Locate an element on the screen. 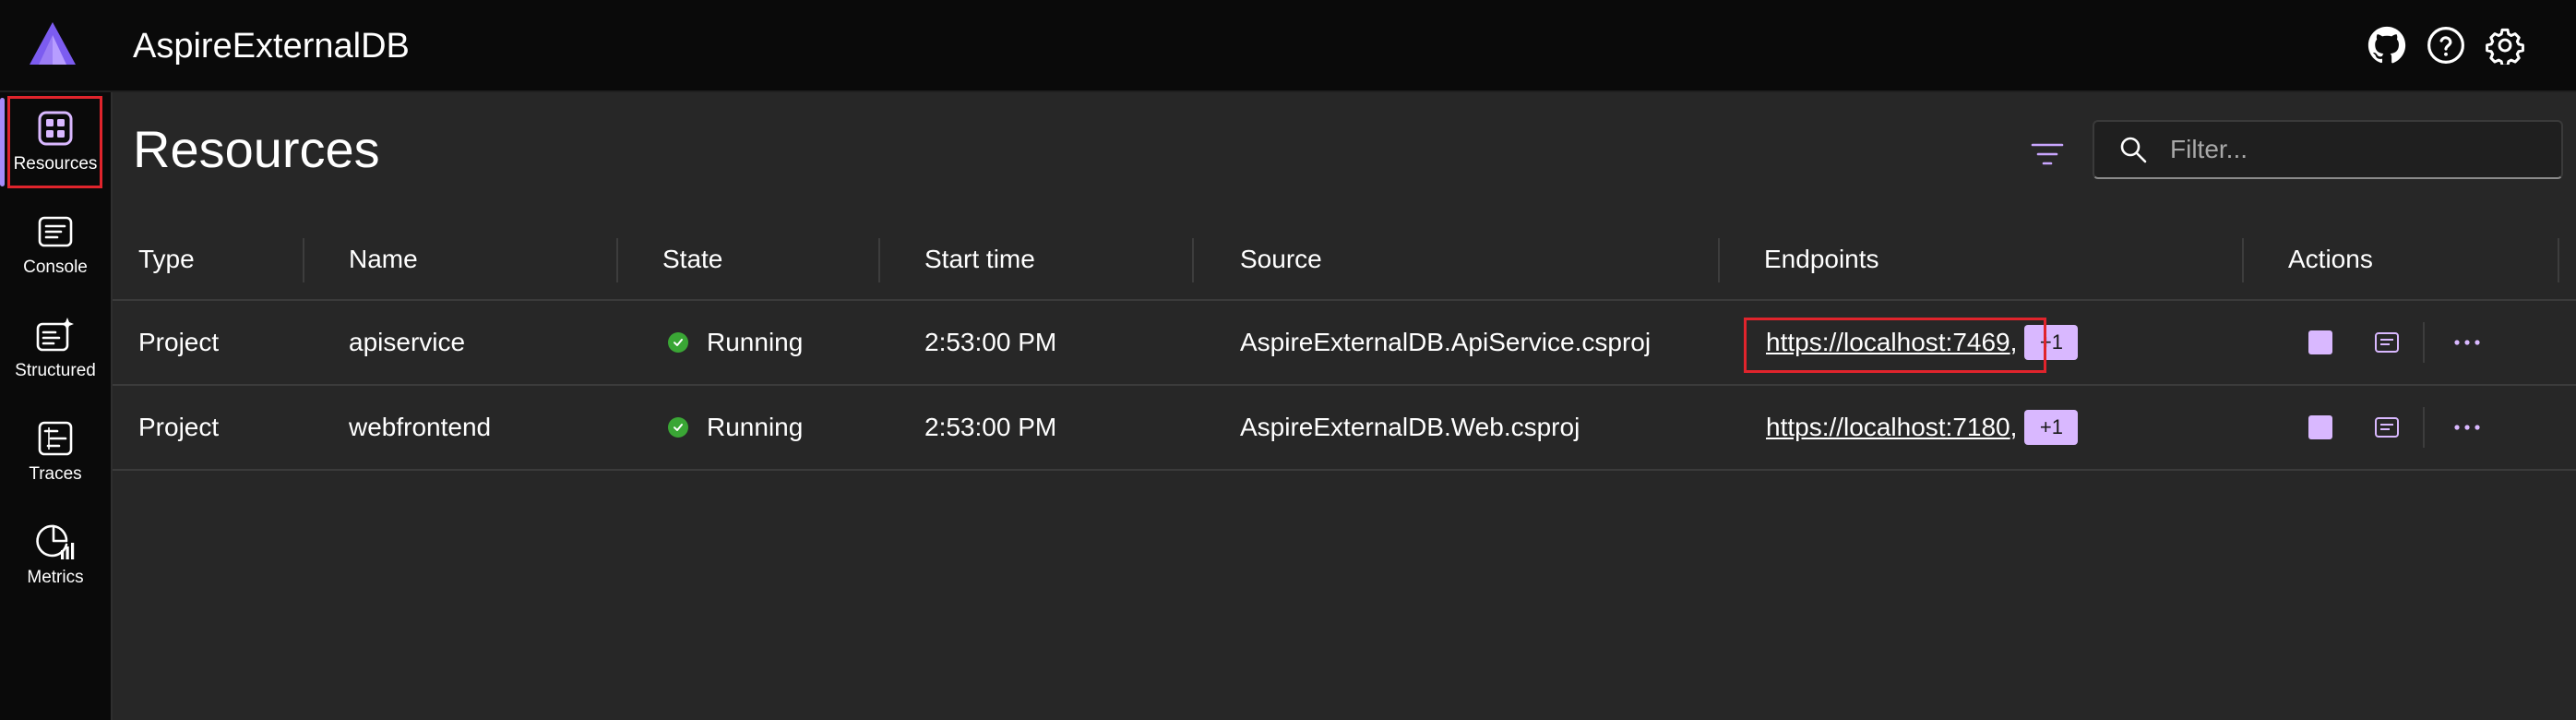 The width and height of the screenshot is (2576, 720). nav-label: Metrics is located at coordinates (56, 577).